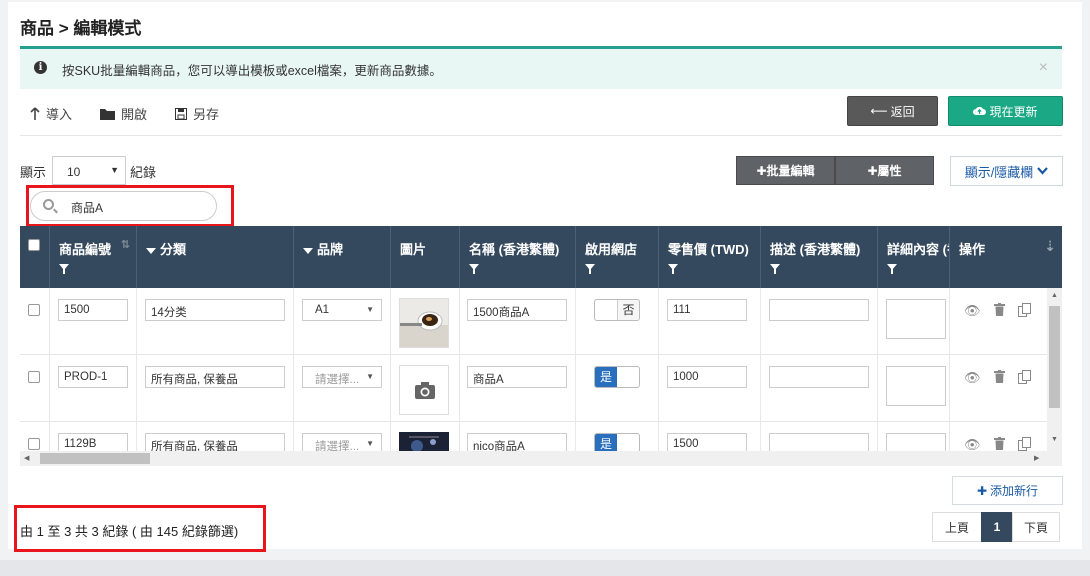 This screenshot has width=1090, height=576. What do you see at coordinates (517, 310) in the screenshot?
I see `name-input: 1500商品A` at bounding box center [517, 310].